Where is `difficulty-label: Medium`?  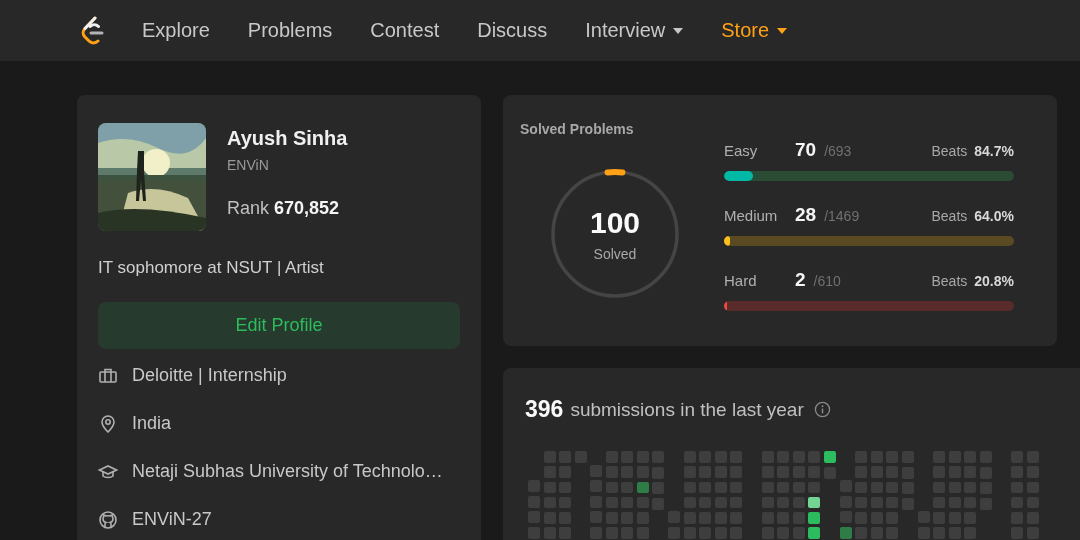
difficulty-label: Medium is located at coordinates (751, 215).